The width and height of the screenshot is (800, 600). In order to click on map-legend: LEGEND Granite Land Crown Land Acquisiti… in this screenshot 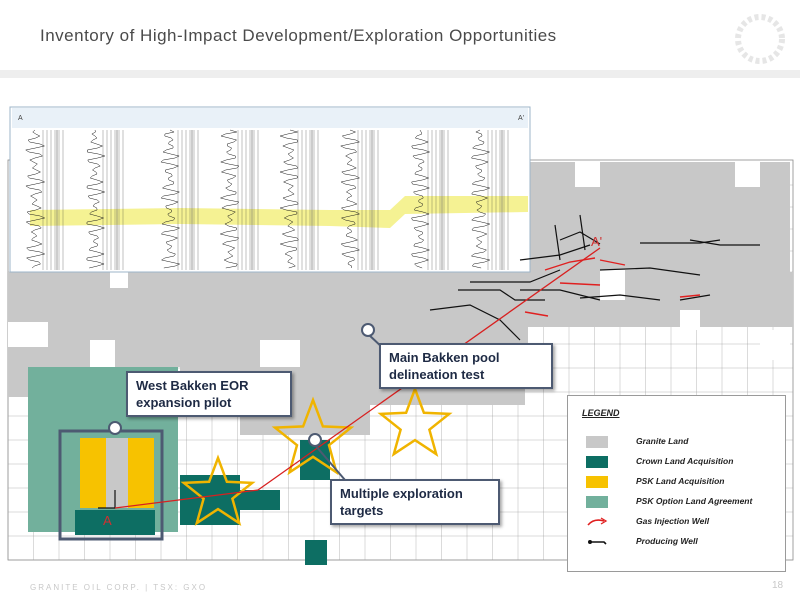, I will do `click(676, 483)`.